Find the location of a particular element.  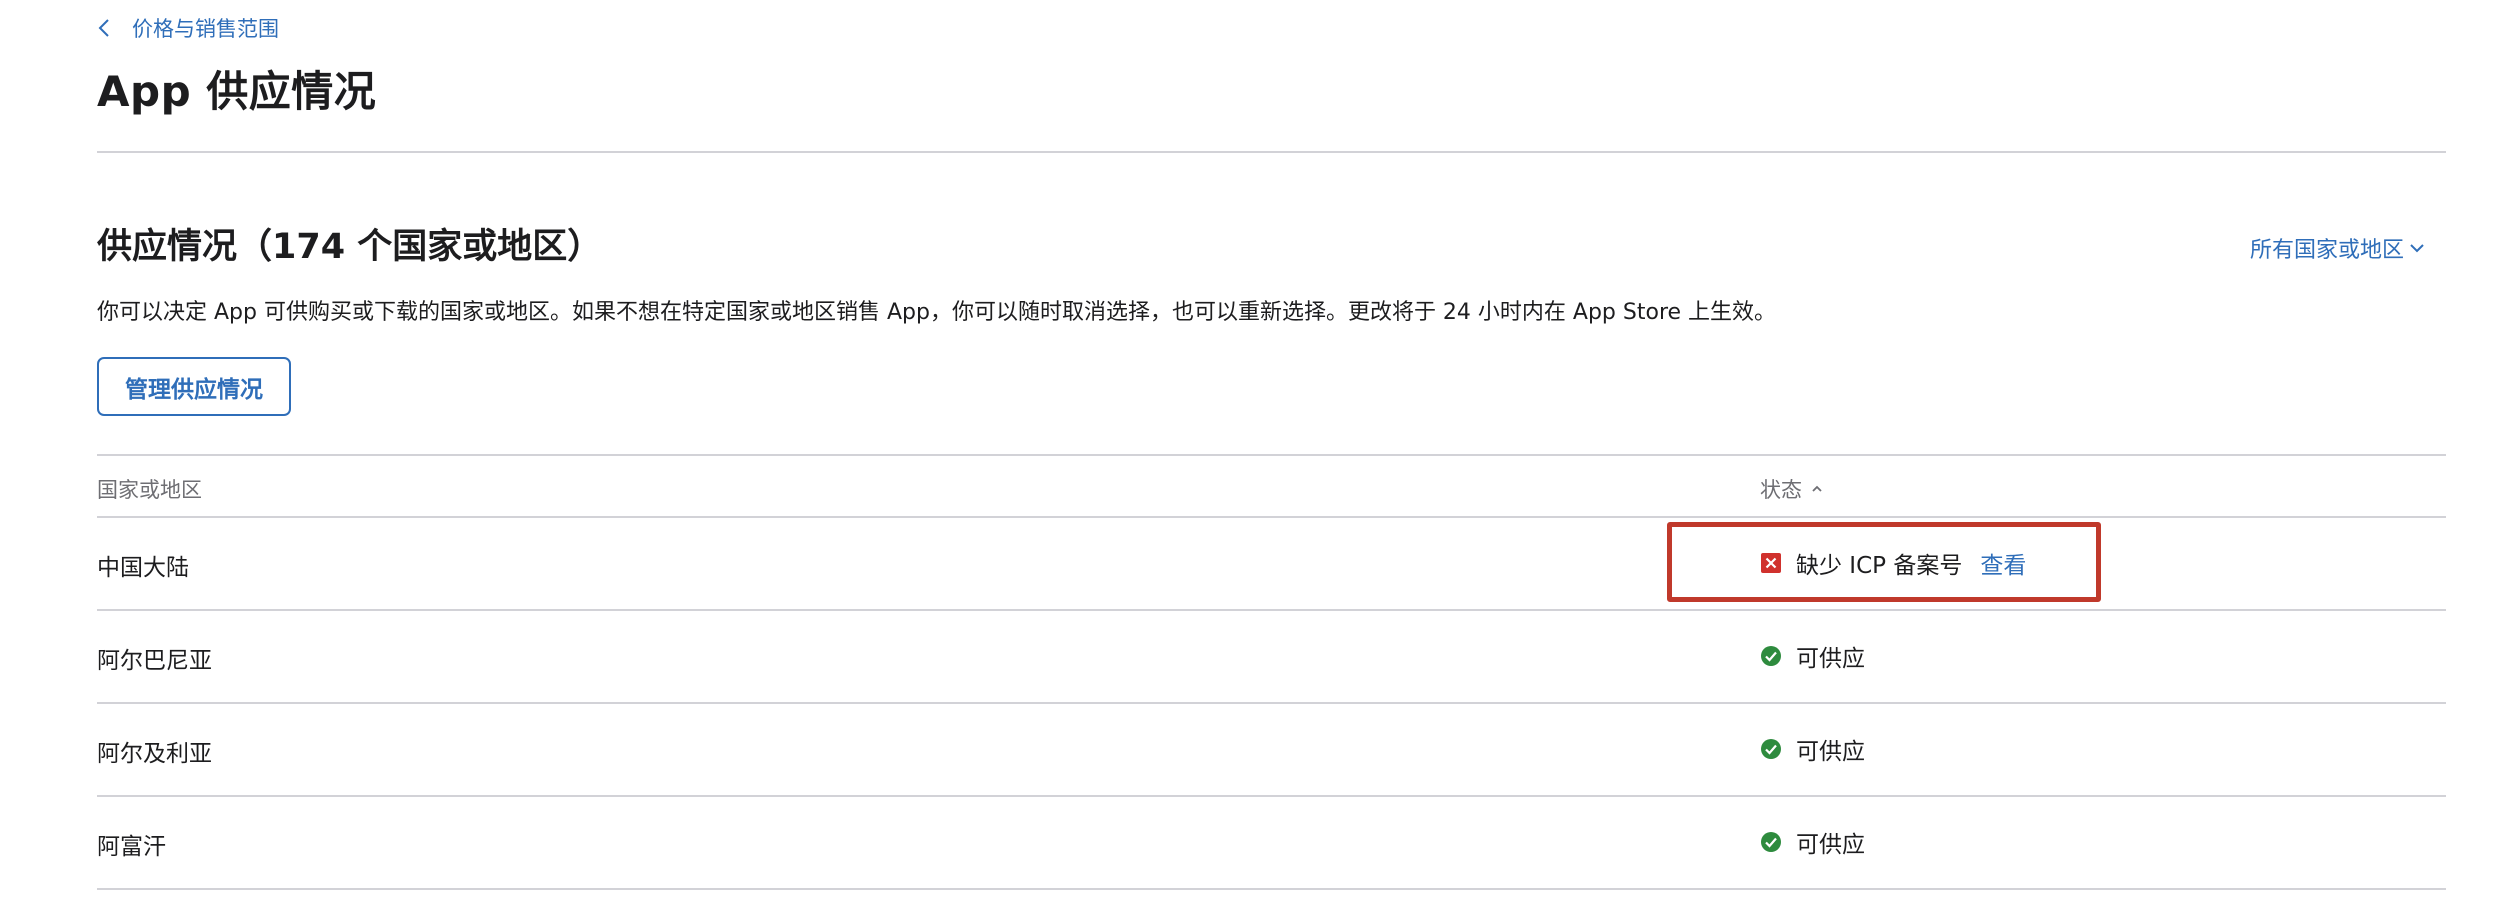

status-label: 缺少 ICP 备案号 is located at coordinates (1879, 566).